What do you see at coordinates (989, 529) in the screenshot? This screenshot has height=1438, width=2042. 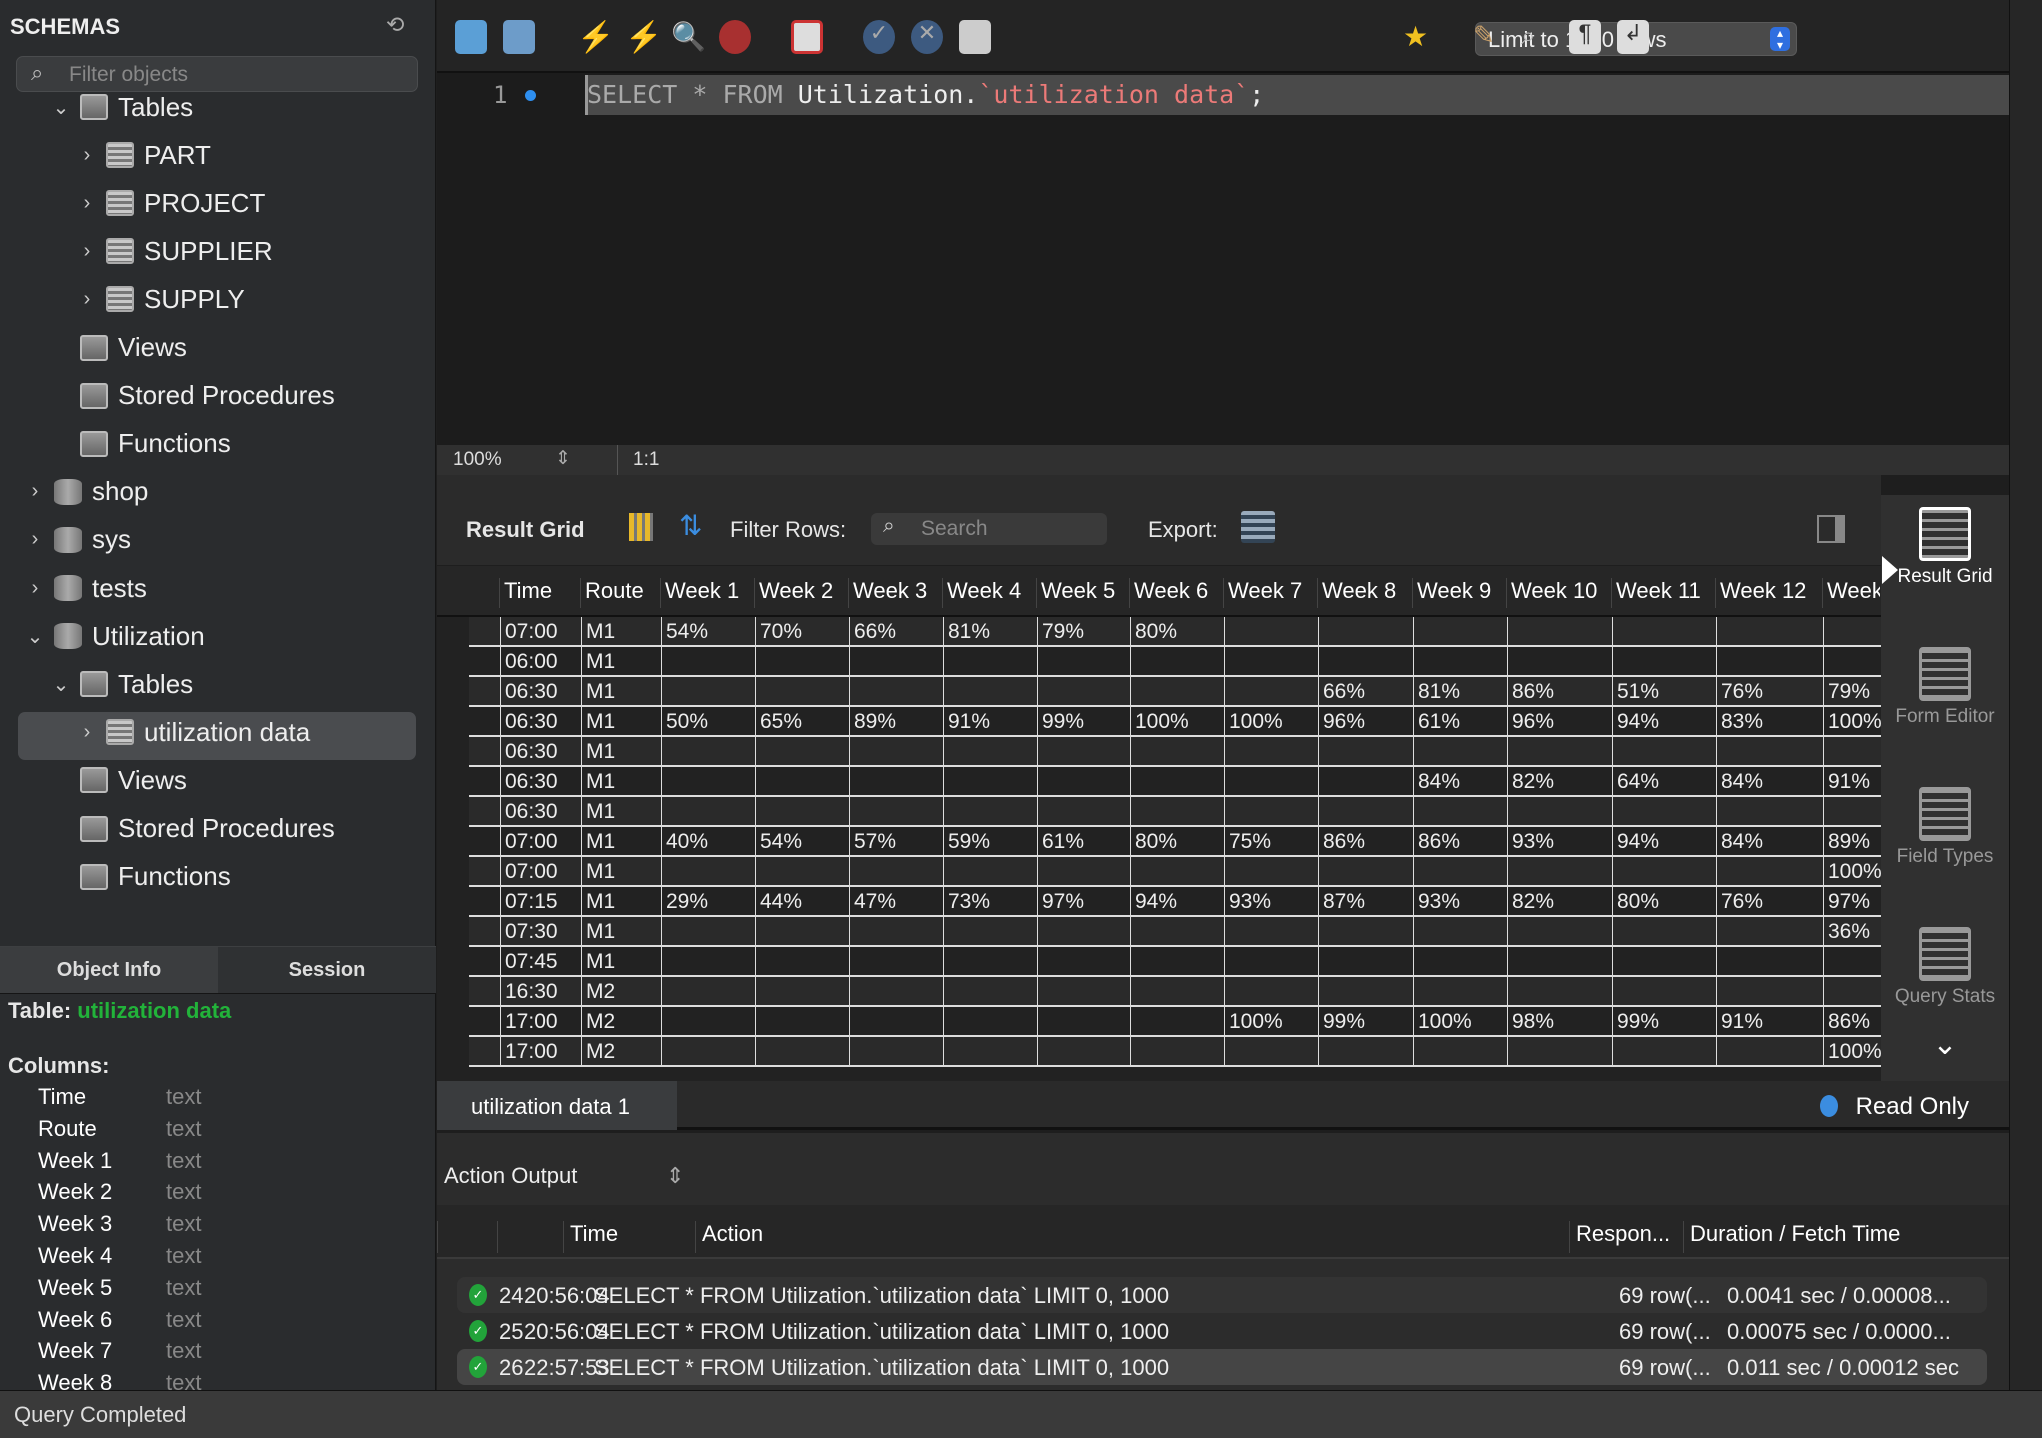 I see `filter-rows-search: ⌕ Search` at bounding box center [989, 529].